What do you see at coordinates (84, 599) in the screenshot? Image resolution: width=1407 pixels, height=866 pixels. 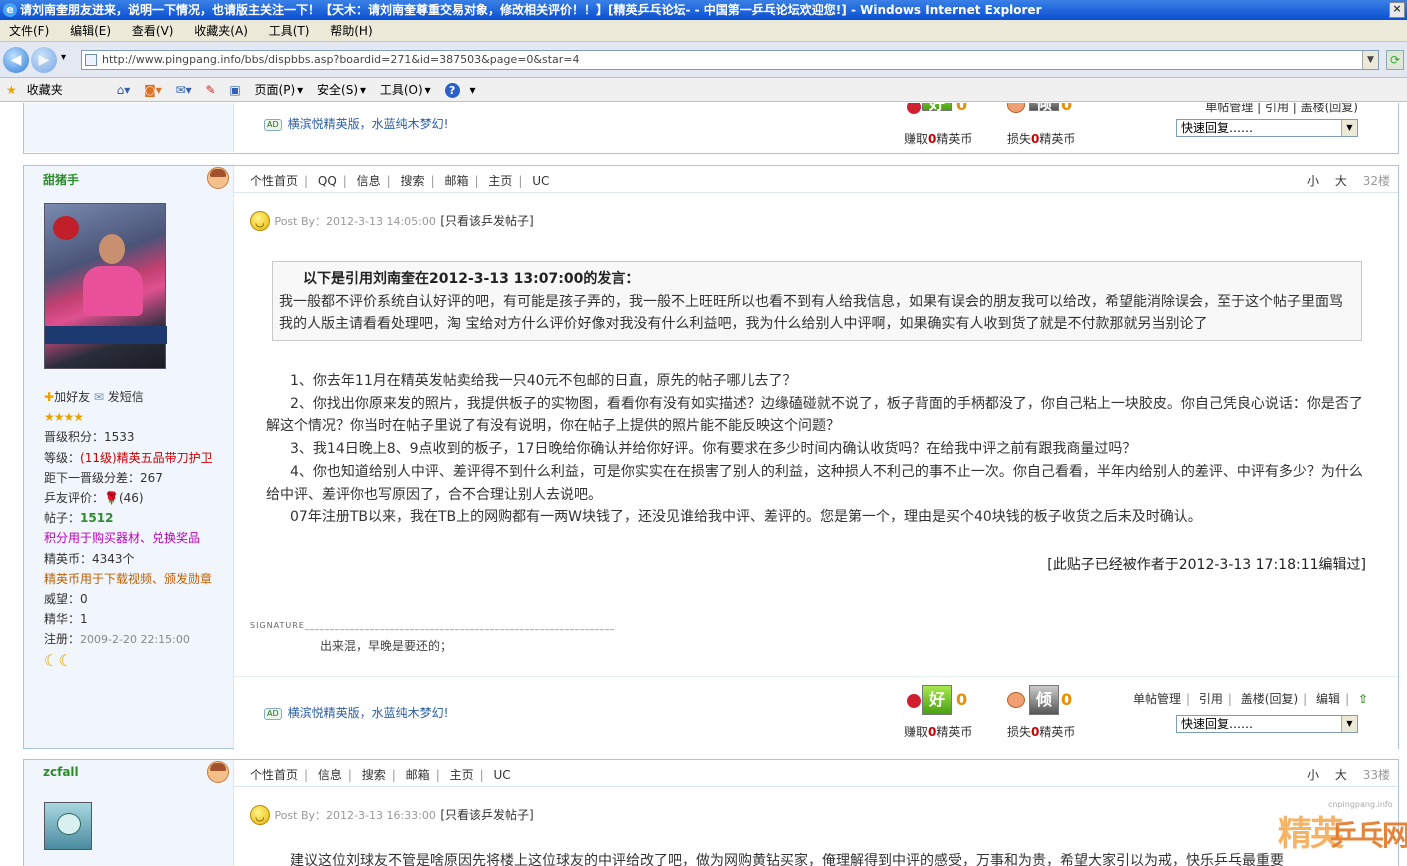 I see `prestige-value: 0` at bounding box center [84, 599].